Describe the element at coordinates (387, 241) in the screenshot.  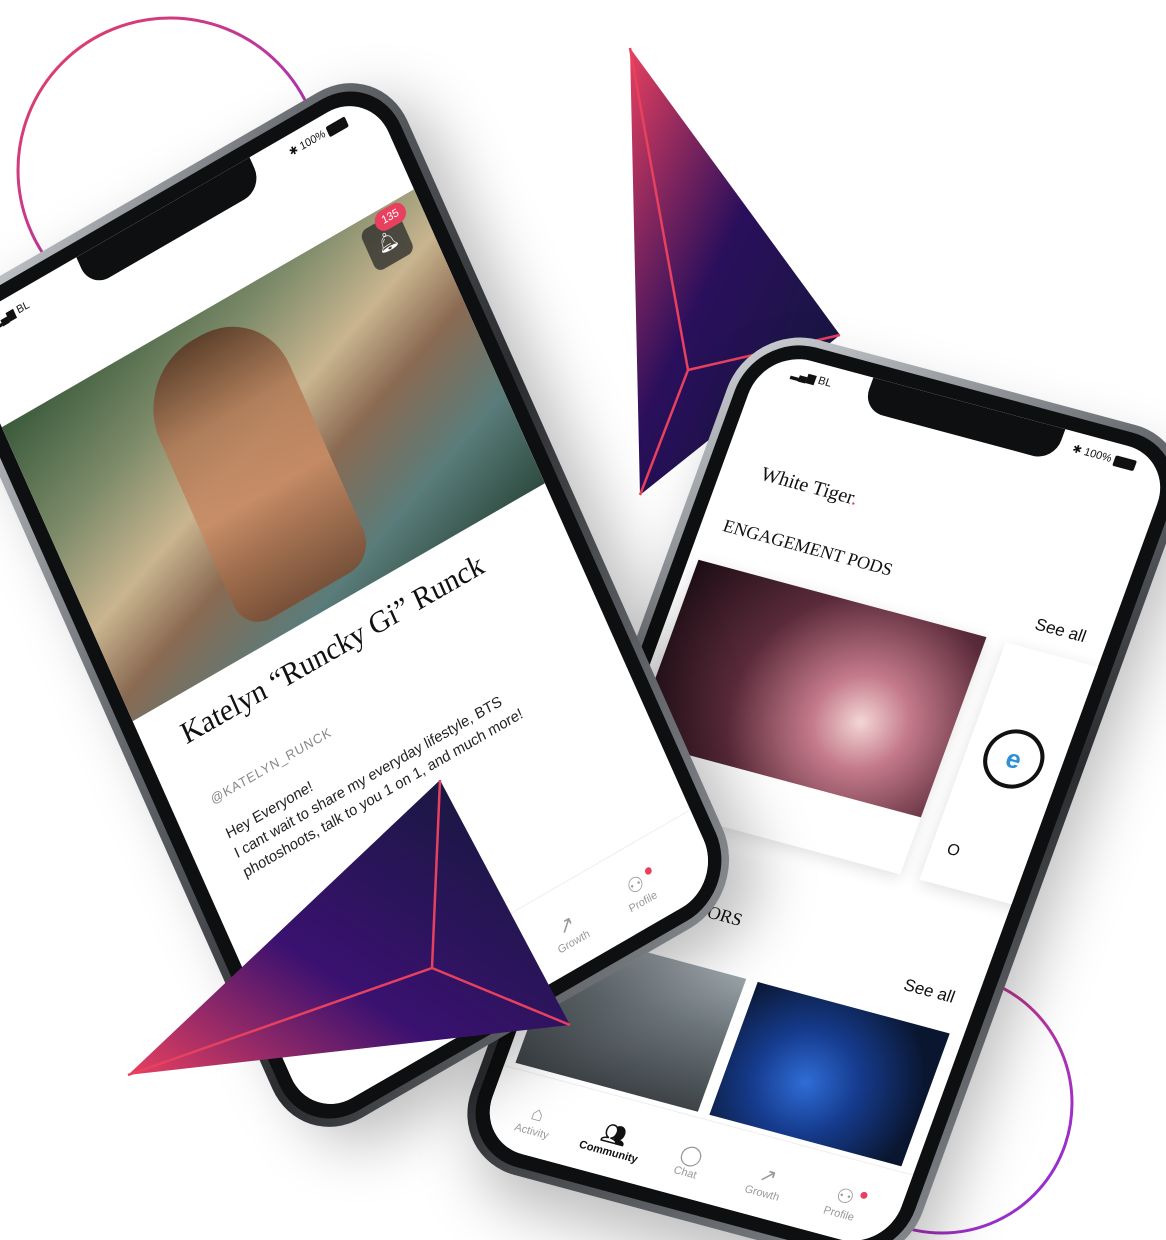
I see `bell-icon: 🔔︎` at that location.